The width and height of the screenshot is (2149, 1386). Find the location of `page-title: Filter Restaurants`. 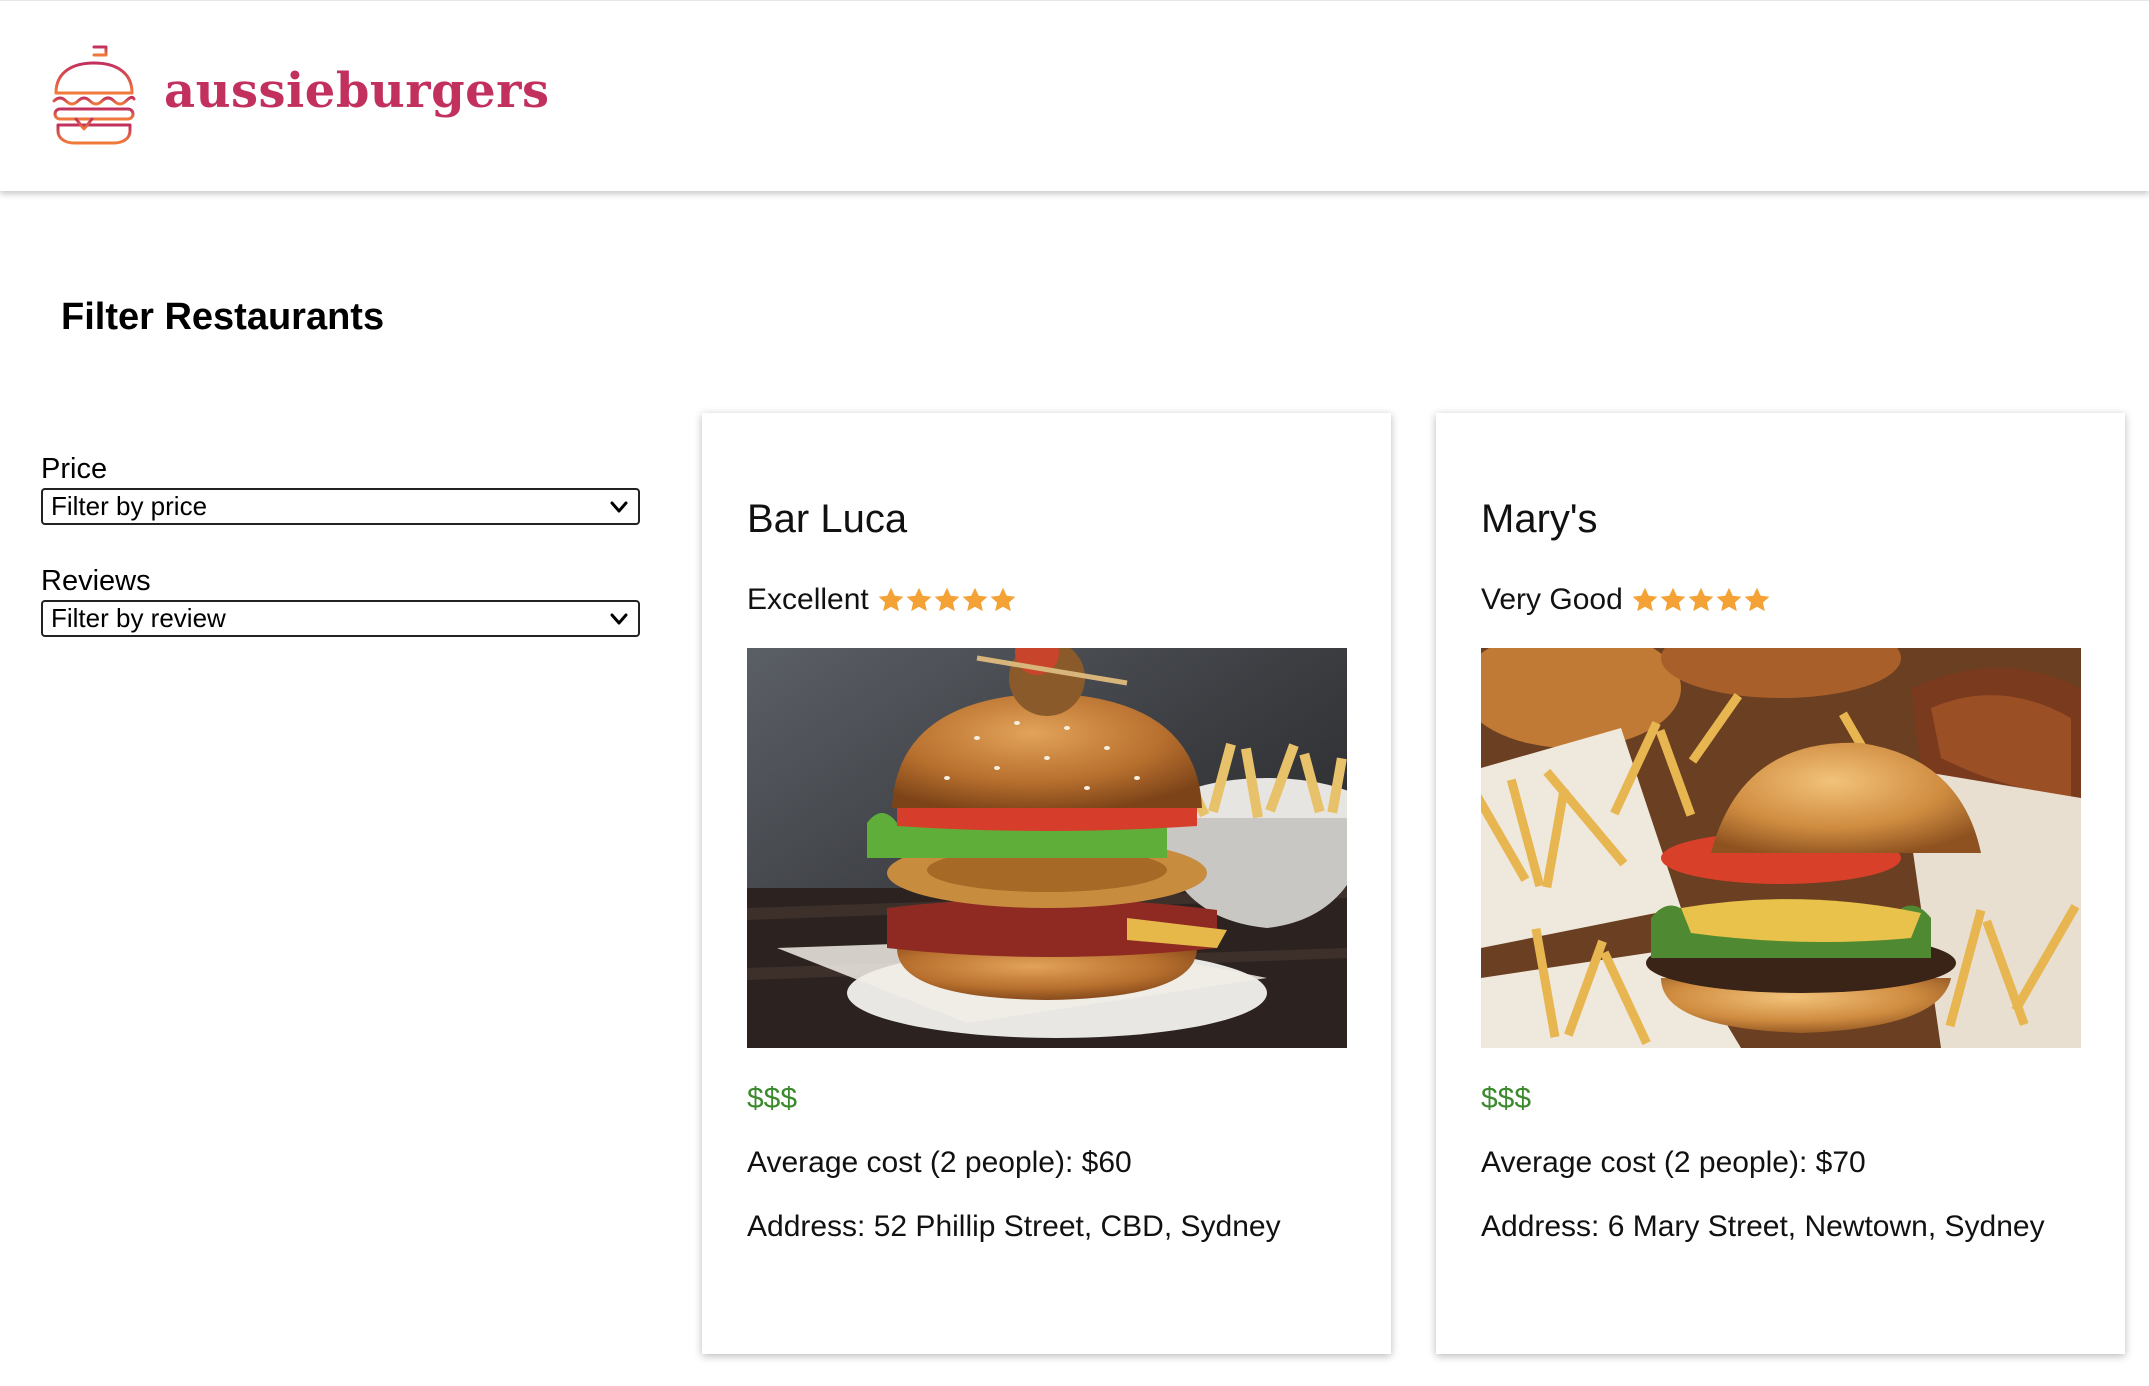

page-title: Filter Restaurants is located at coordinates (223, 317).